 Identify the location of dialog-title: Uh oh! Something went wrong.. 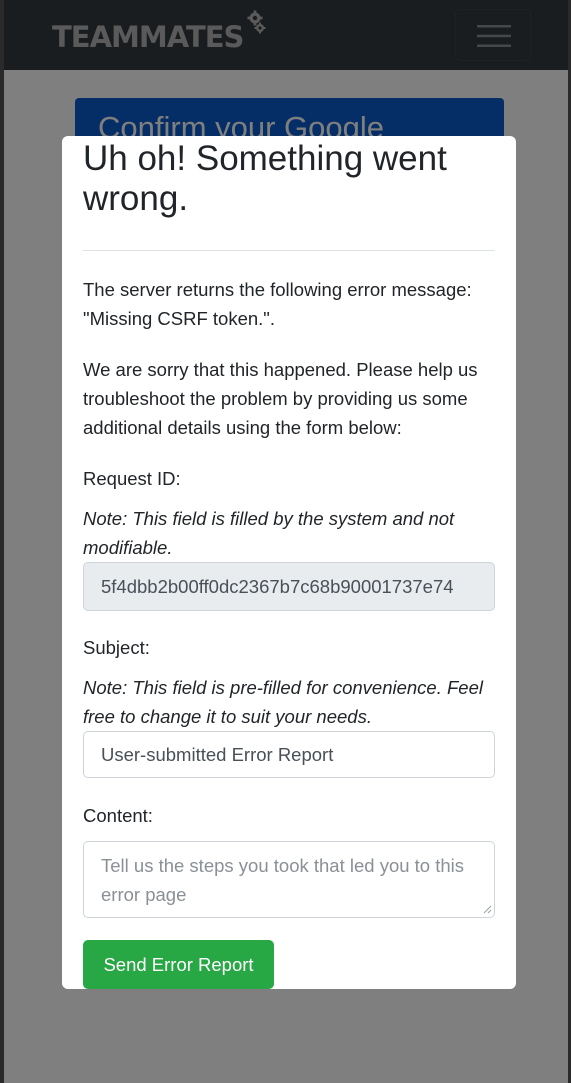
(265, 178).